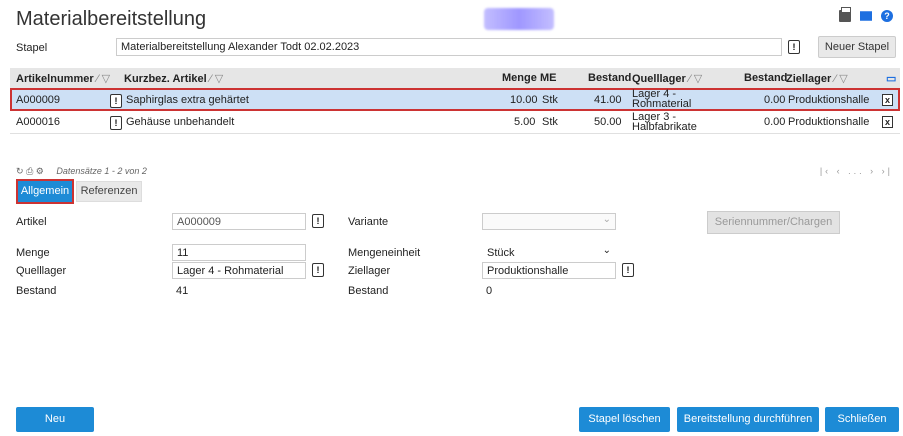  Describe the element at coordinates (856, 171) in the screenshot. I see `pagination: |‹ ‹ ... › ›|` at that location.